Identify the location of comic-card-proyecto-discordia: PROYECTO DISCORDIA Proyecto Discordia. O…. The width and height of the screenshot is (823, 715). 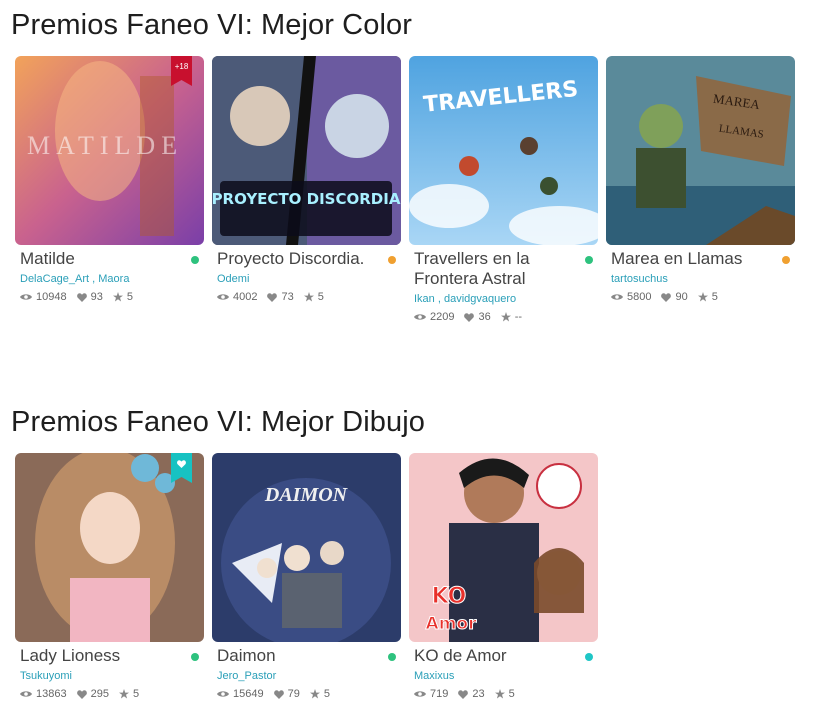
(306, 189).